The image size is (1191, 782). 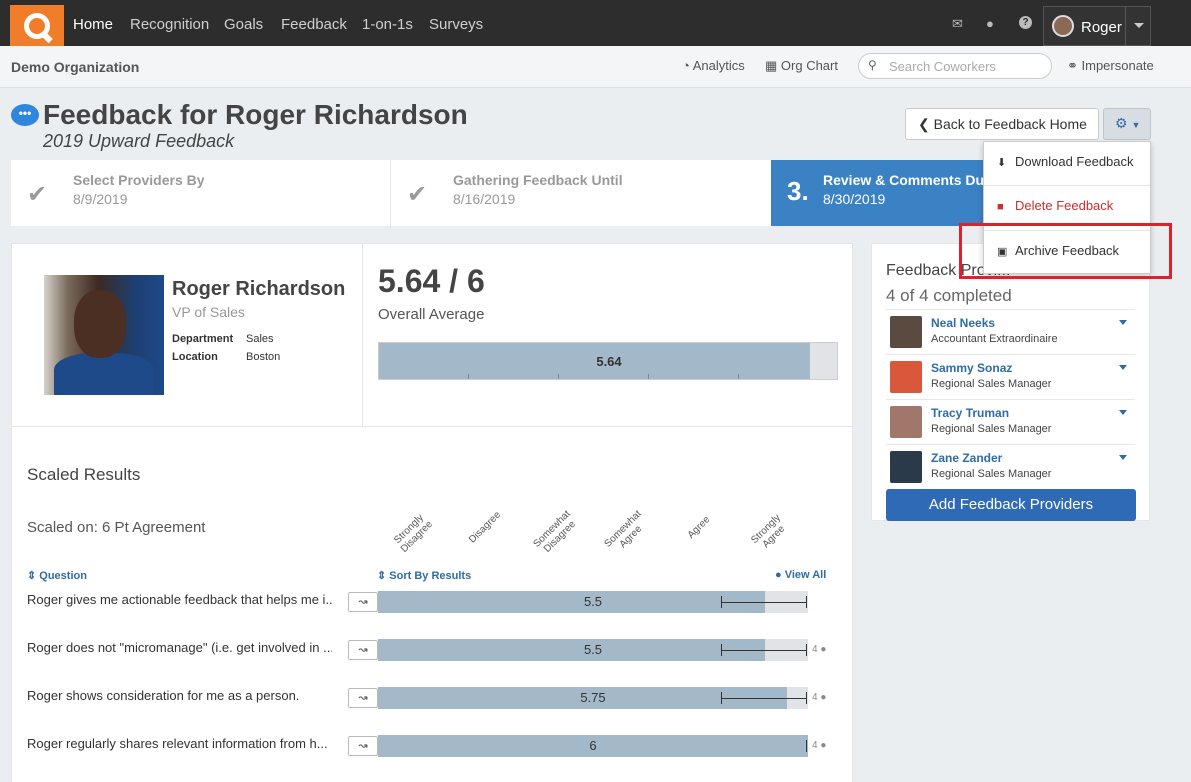 I want to click on nav-home: Home, so click(x=93, y=24).